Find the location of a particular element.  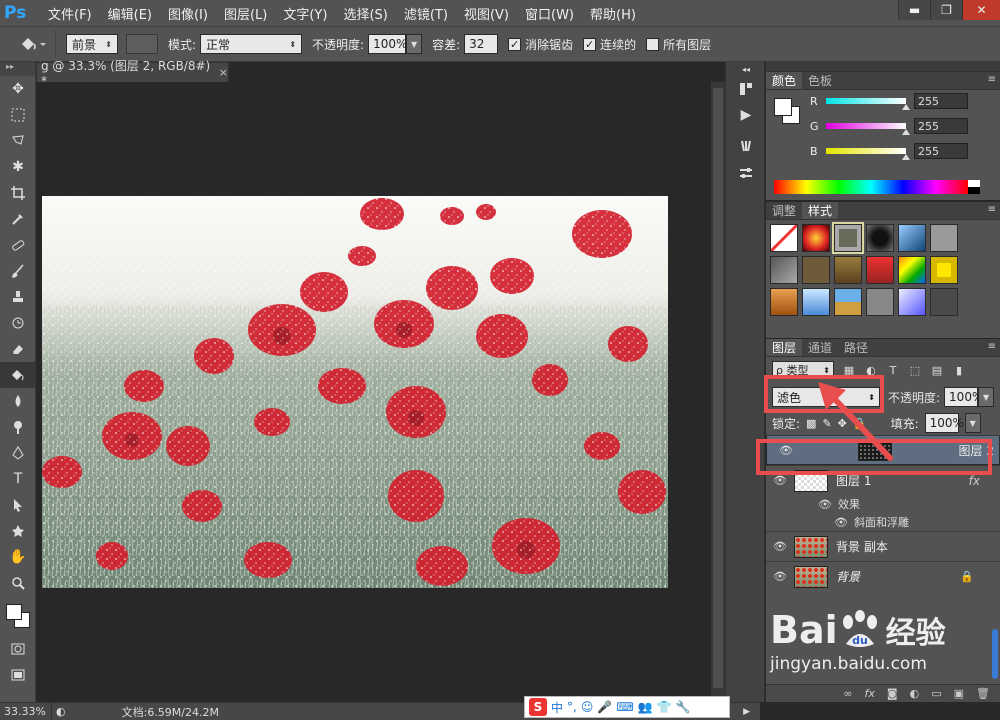

layer-row-layer2: 👁 图层 2 is located at coordinates (883, 450).